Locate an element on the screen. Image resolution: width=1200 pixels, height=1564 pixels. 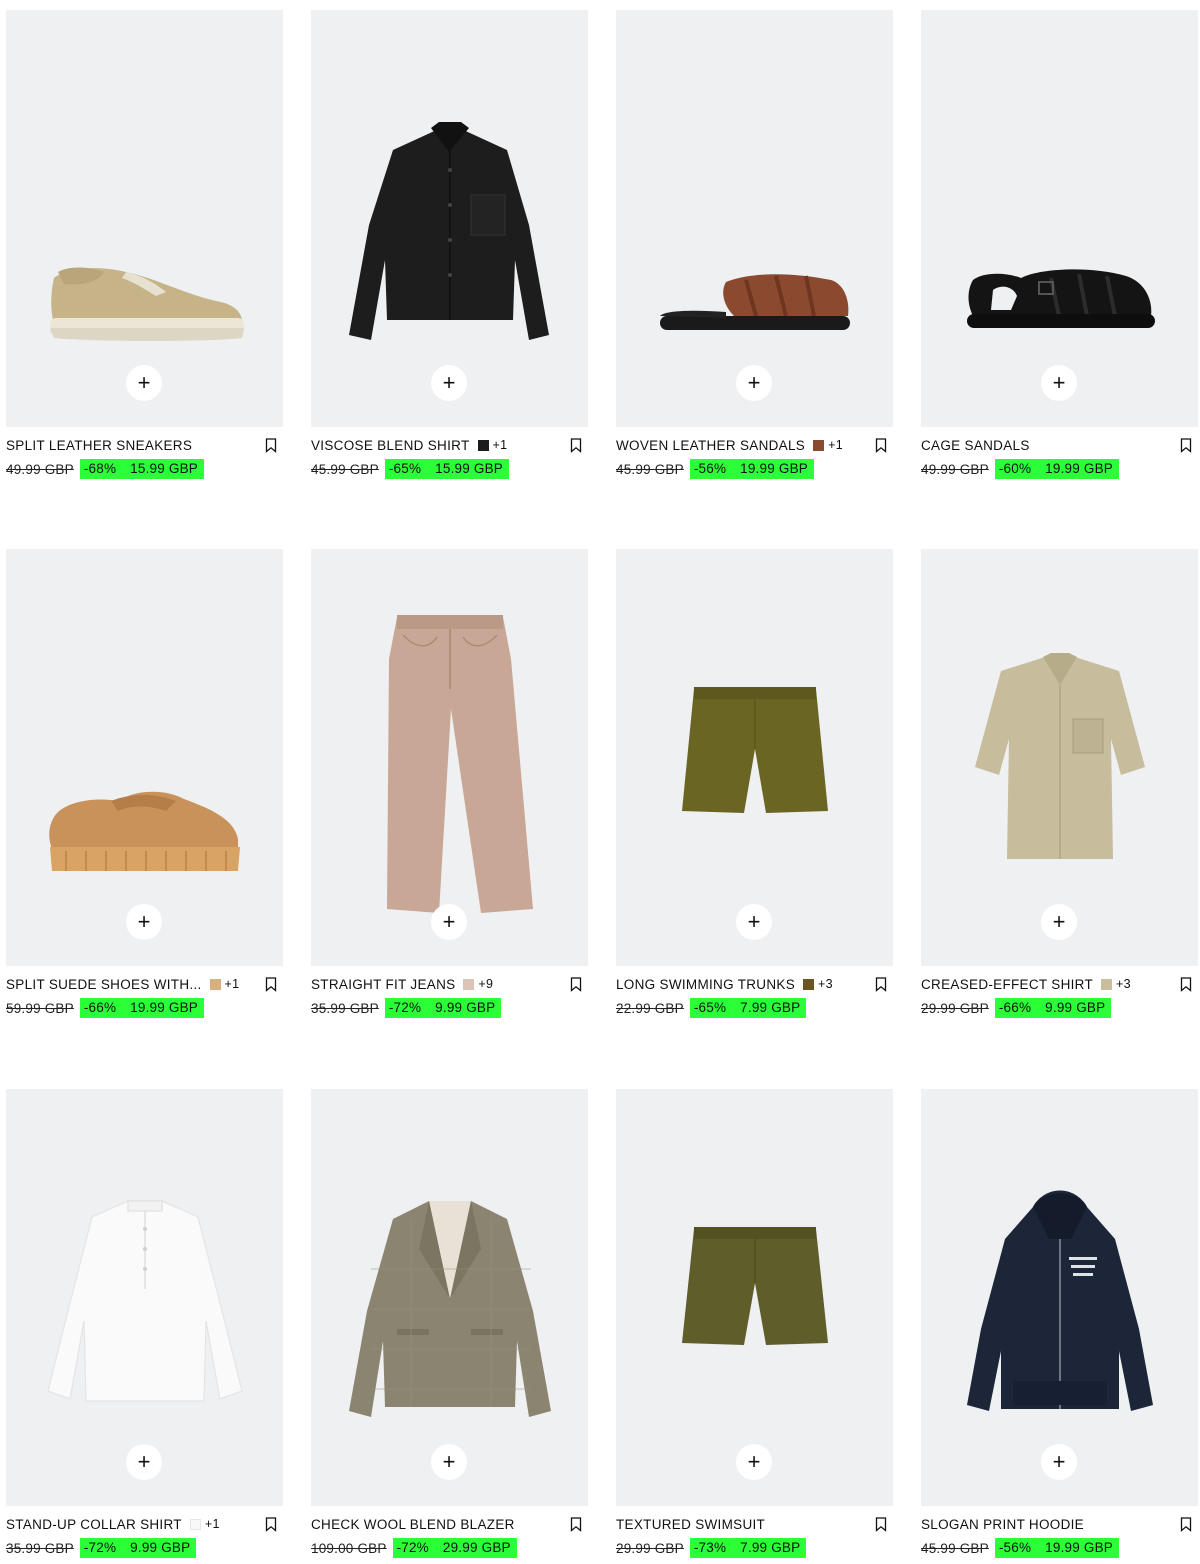
product-name: CHECK WOOL BLEND BLAZER is located at coordinates (413, 1524).